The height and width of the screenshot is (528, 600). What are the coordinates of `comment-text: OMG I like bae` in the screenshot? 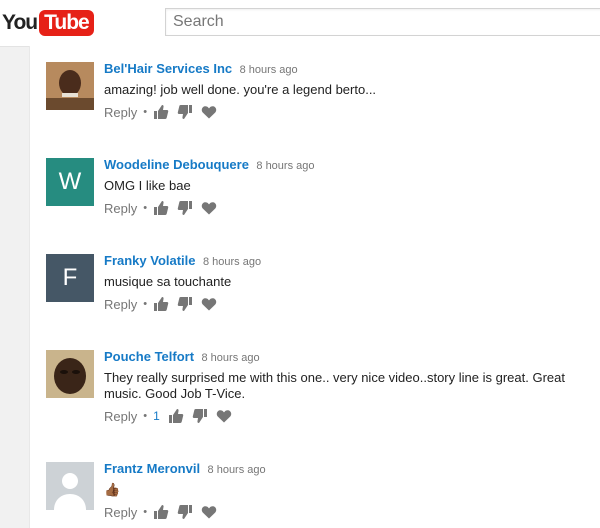 It's located at (147, 185).